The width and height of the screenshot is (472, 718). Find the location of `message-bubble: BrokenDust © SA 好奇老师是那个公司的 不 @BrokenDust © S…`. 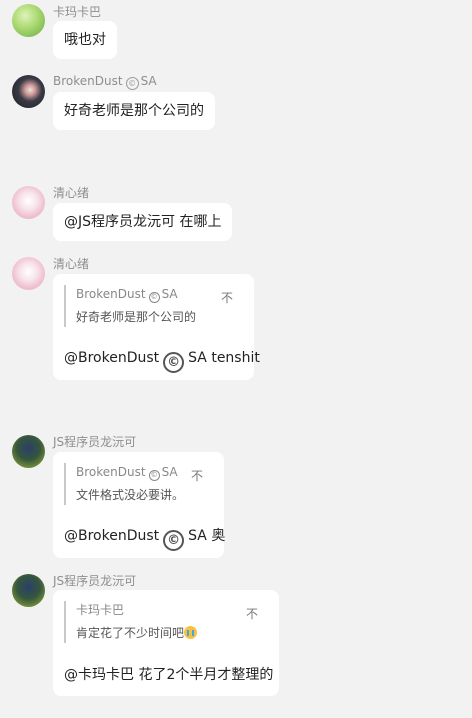

message-bubble: BrokenDust © SA 好奇老师是那个公司的 不 @BrokenDust © S… is located at coordinates (156, 327).